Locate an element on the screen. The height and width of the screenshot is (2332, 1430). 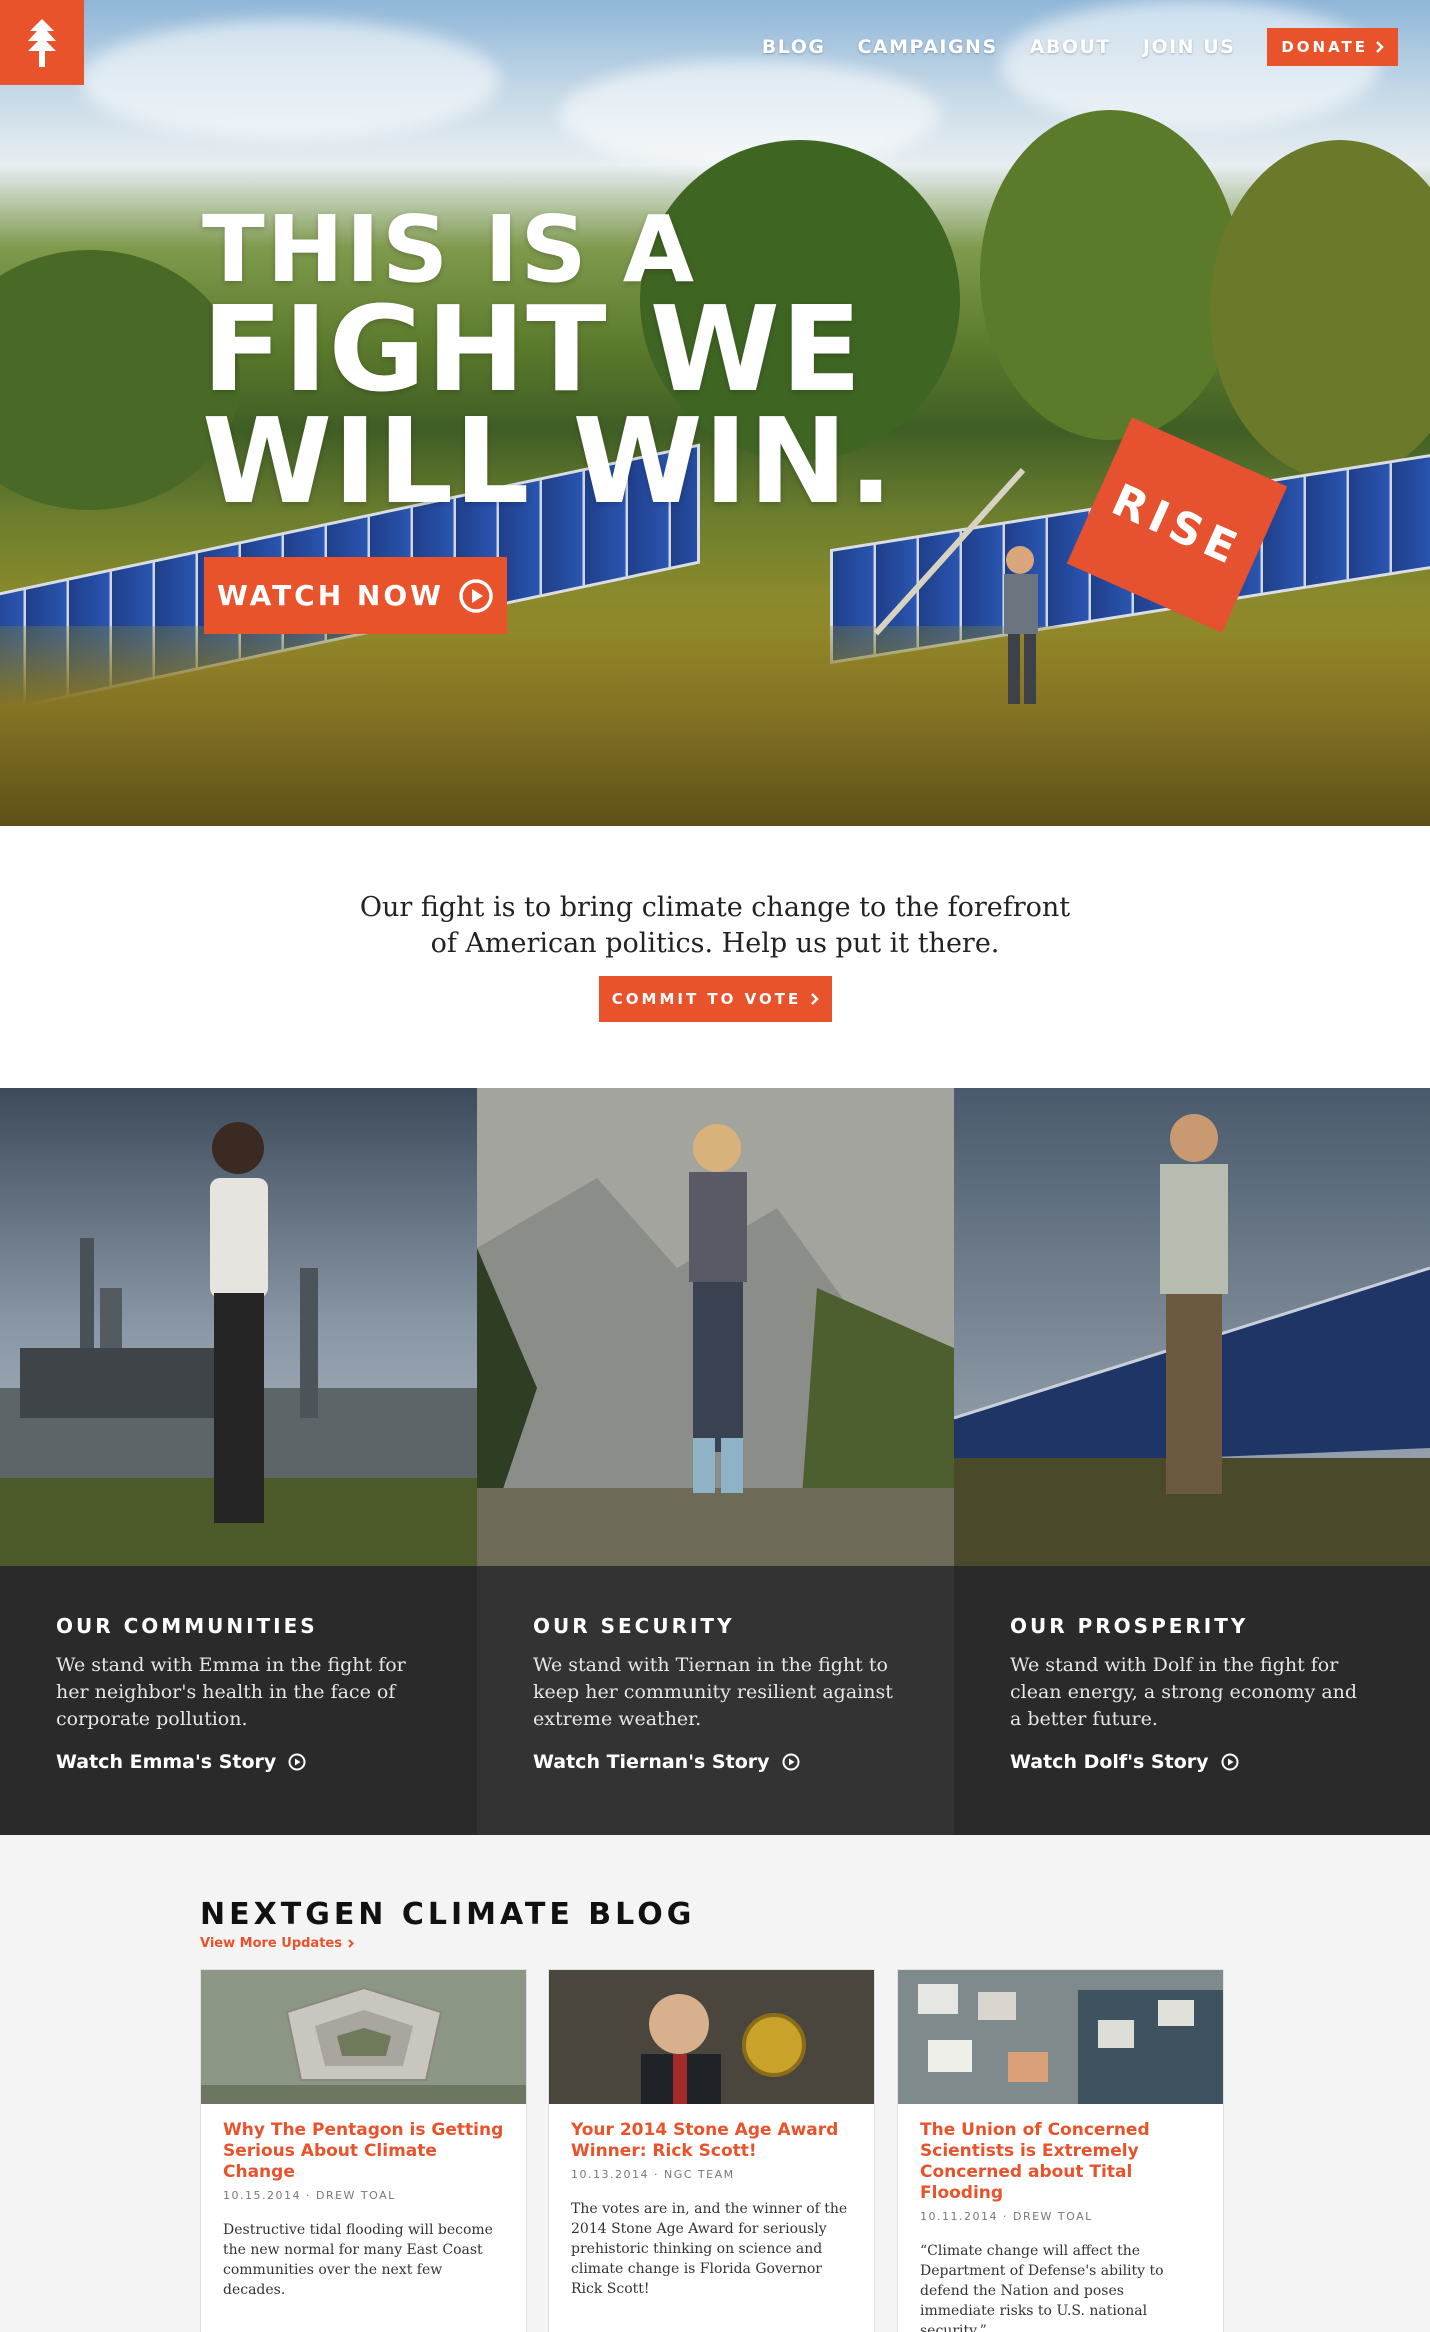
tree-logo-icon is located at coordinates (42, 42).